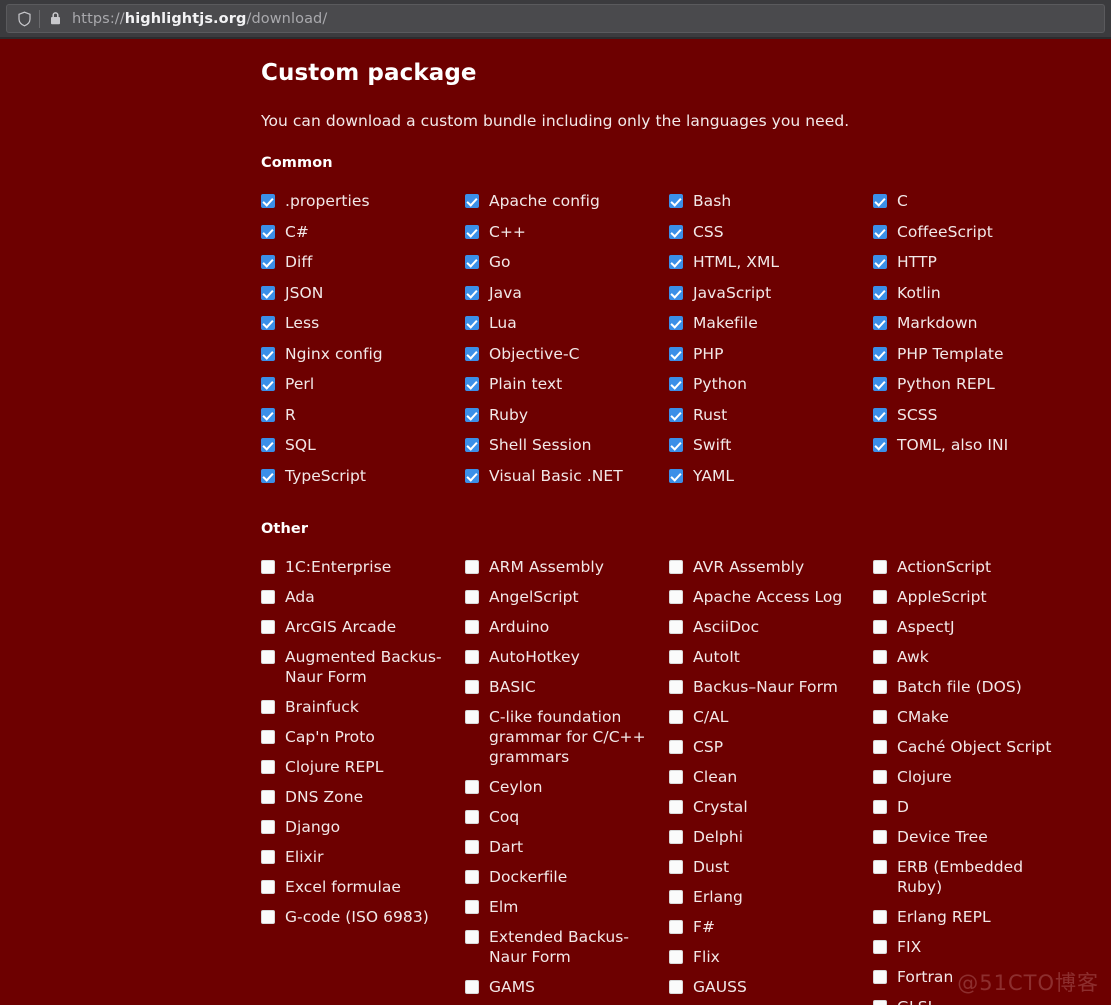  Describe the element at coordinates (769, 807) in the screenshot. I see `language-option-crystal: Crystal` at that location.